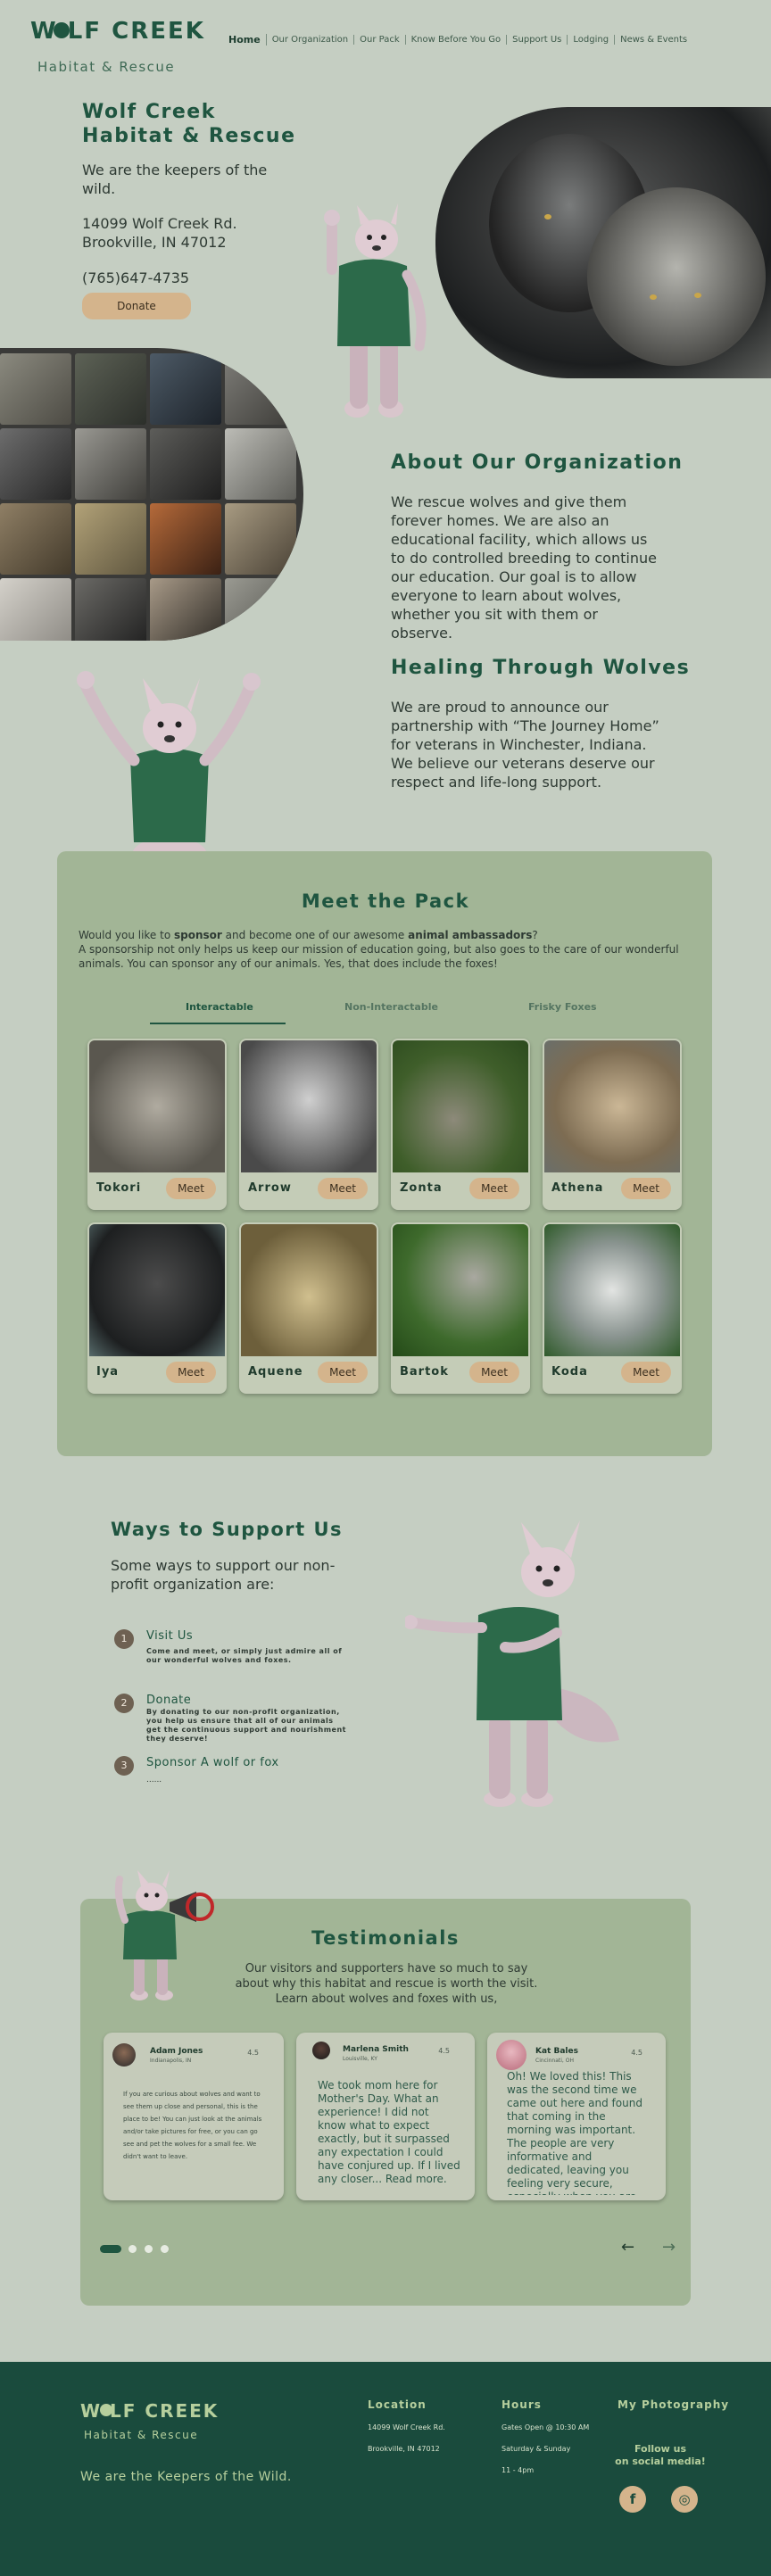 The image size is (771, 2576). I want to click on pack-intro-sponsor: sponsor, so click(198, 935).